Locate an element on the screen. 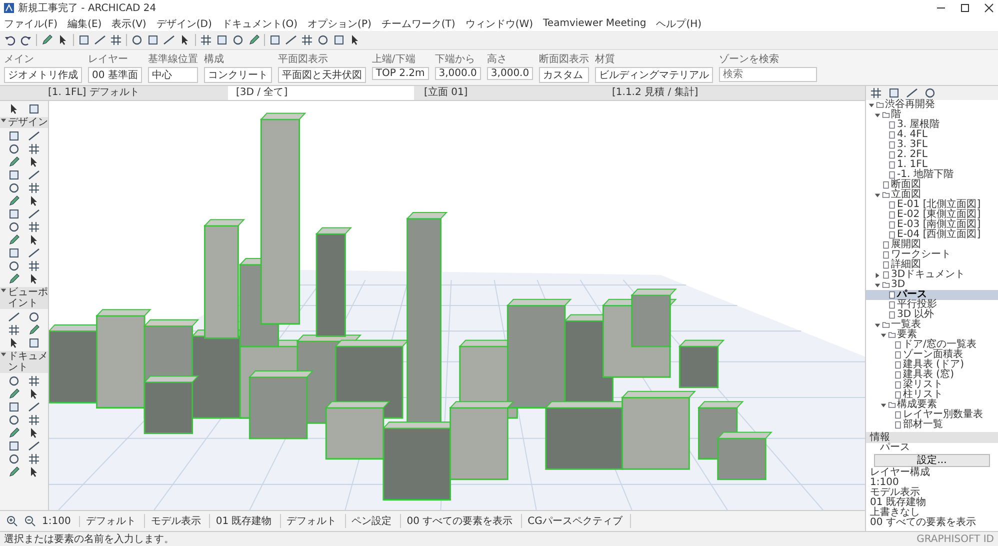 The height and width of the screenshot is (546, 998). tree-item: 4. 4FL is located at coordinates (932, 135).